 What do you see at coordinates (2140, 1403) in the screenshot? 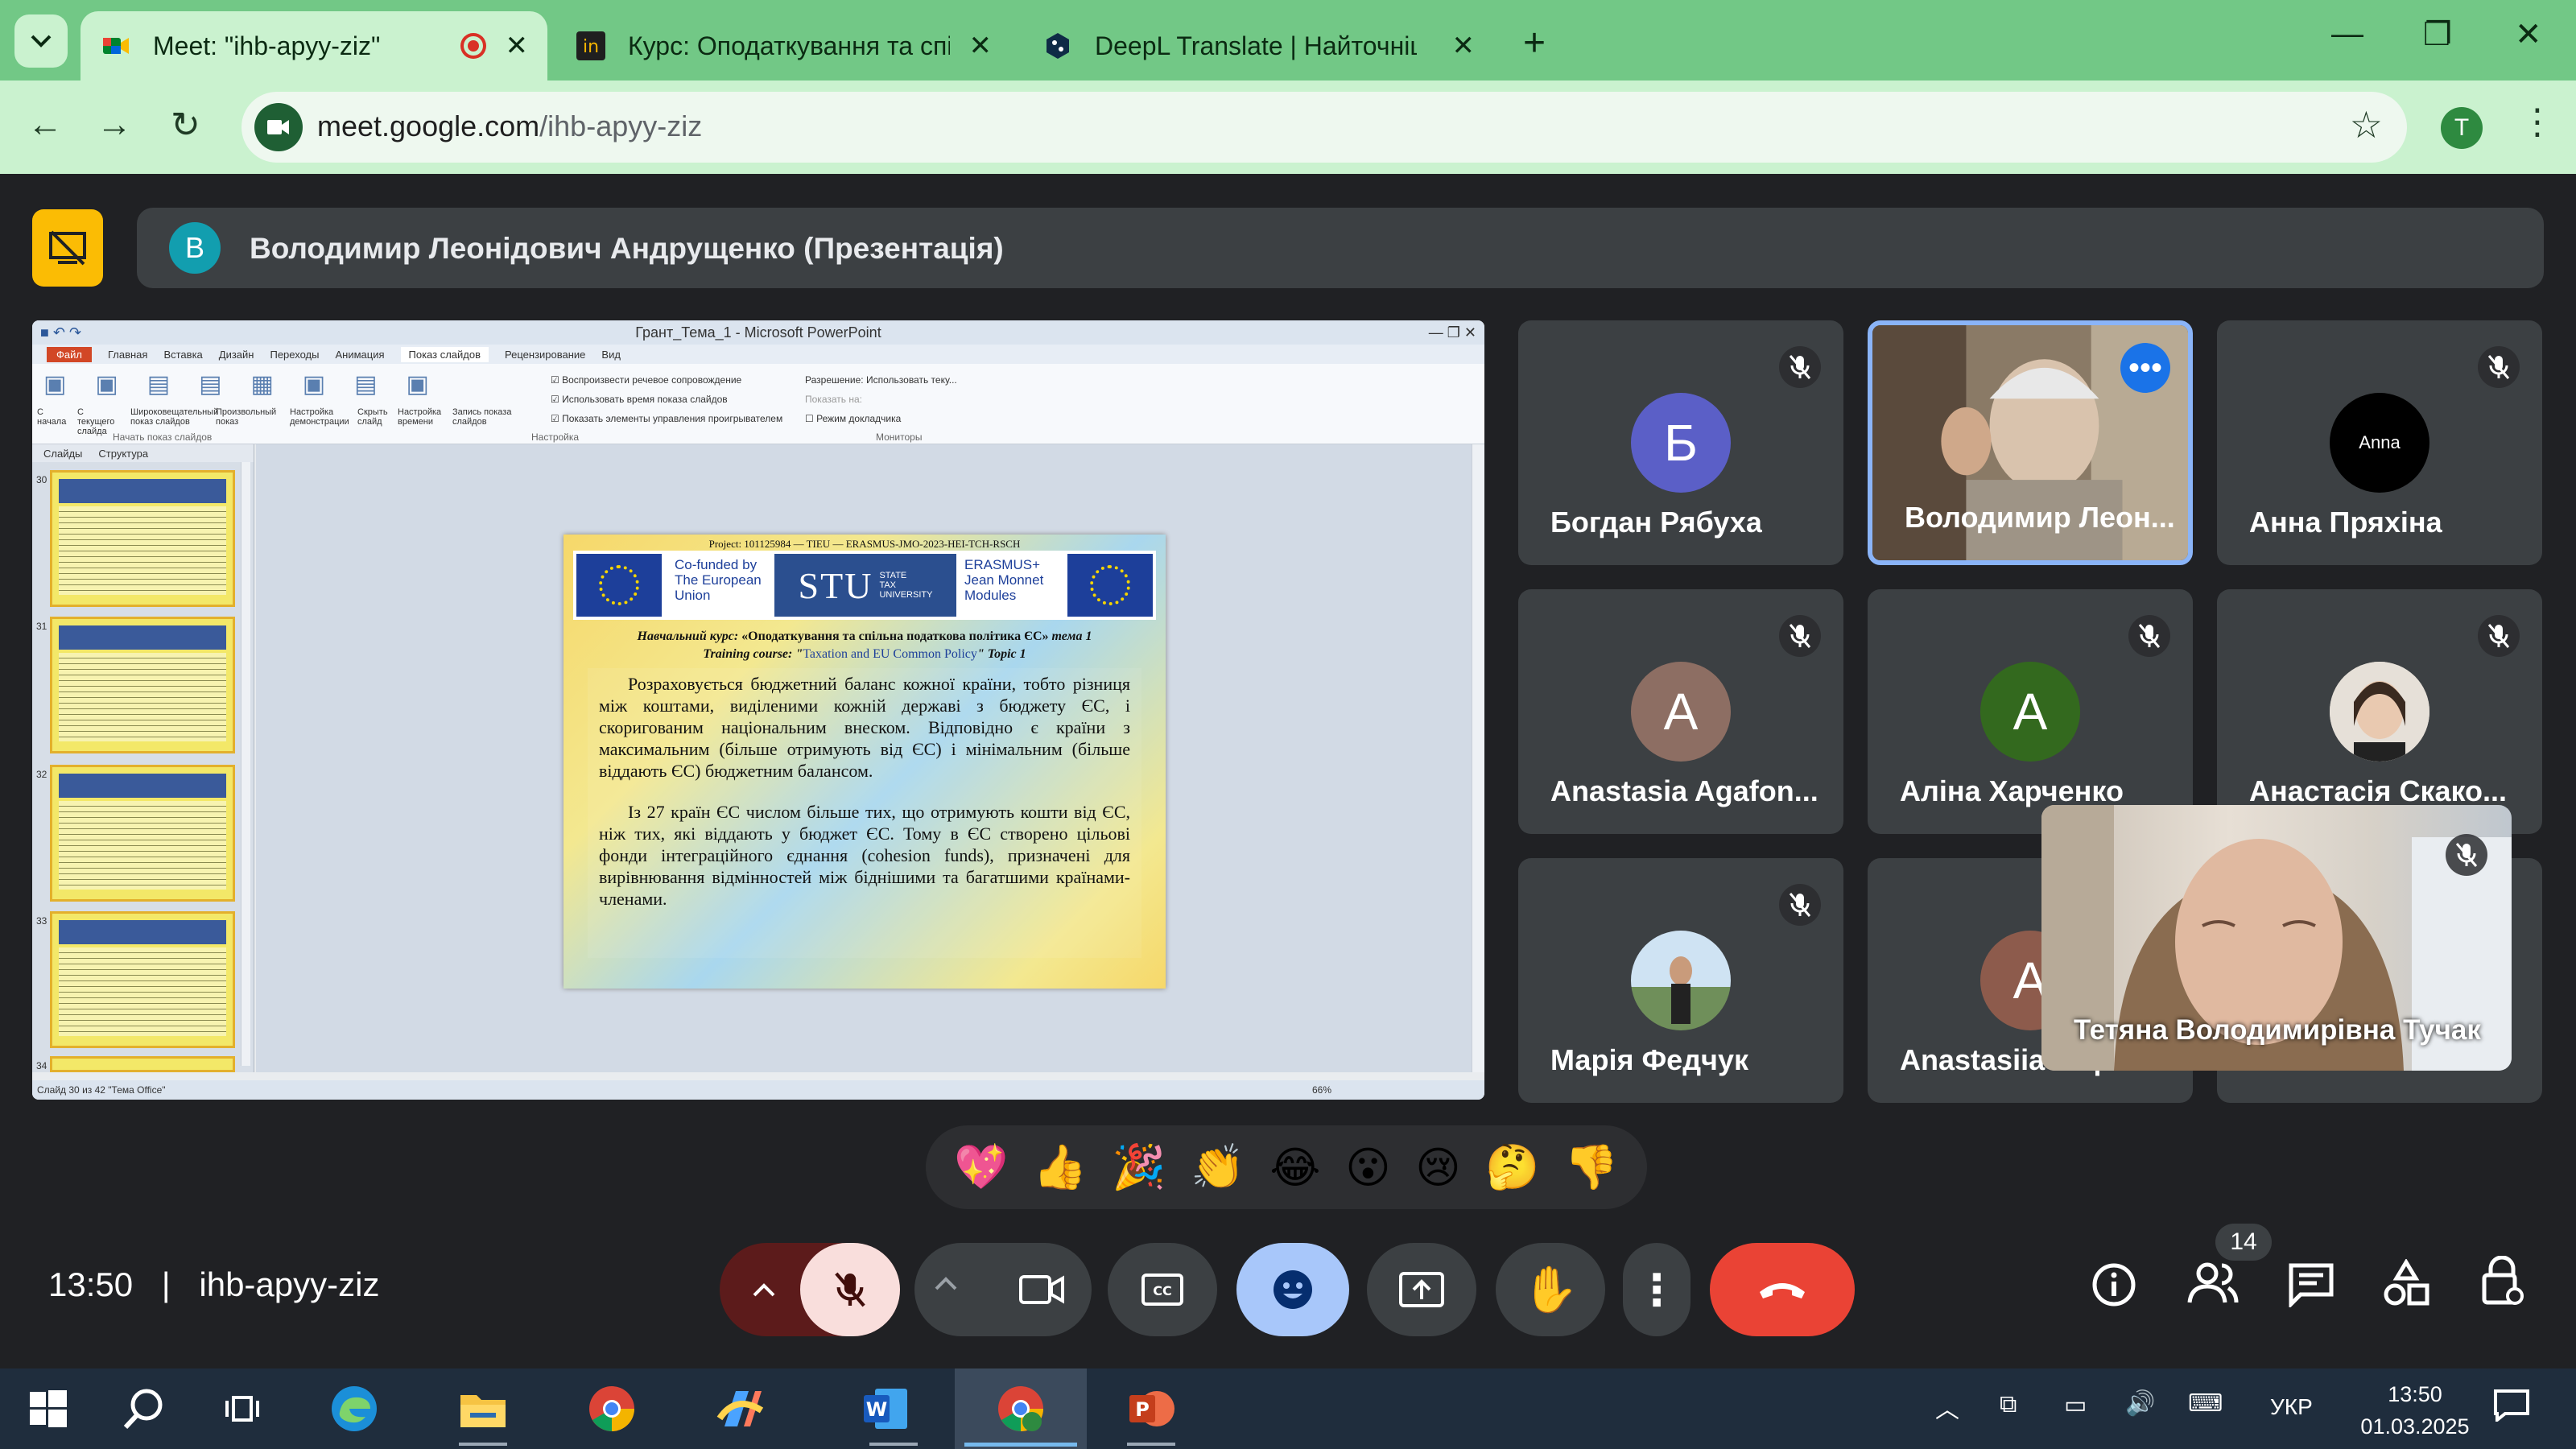
I see `volume-icon: 🔊` at bounding box center [2140, 1403].